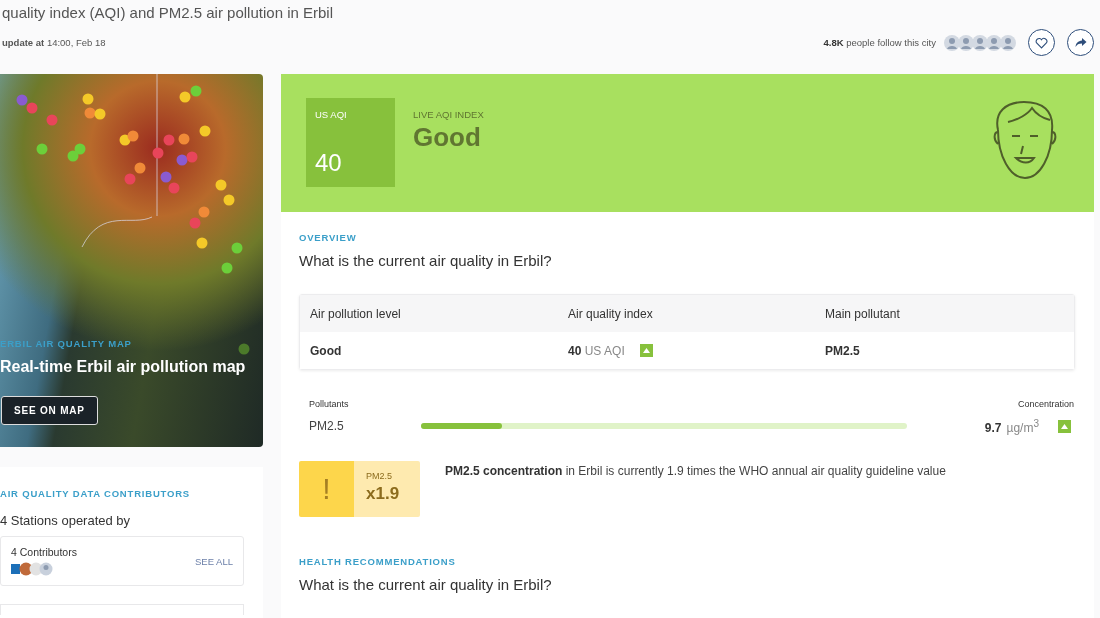 Image resolution: width=1100 pixels, height=618 pixels. I want to click on pollutant-name: PM2.5, so click(327, 426).